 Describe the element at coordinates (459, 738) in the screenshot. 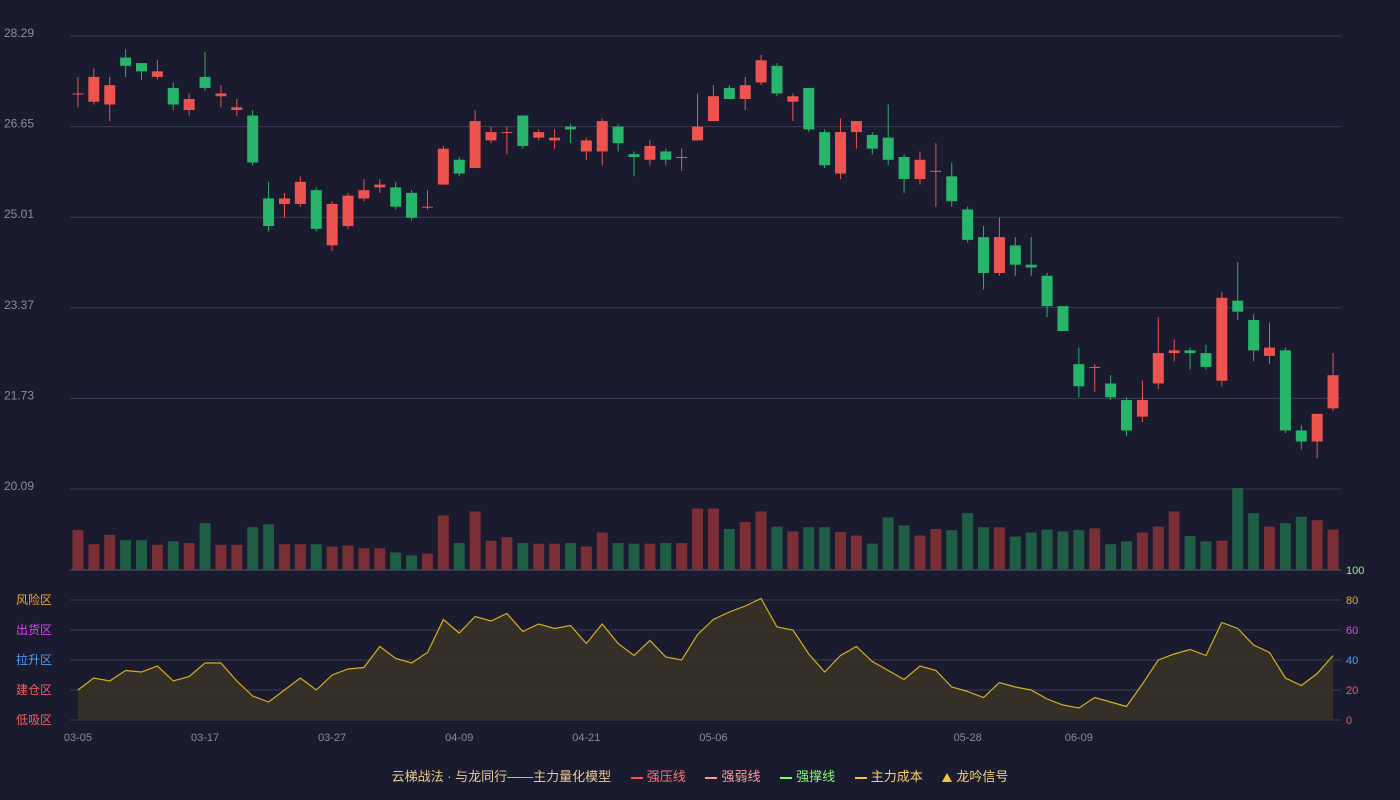

I see `x-tick-label: 04-09` at that location.